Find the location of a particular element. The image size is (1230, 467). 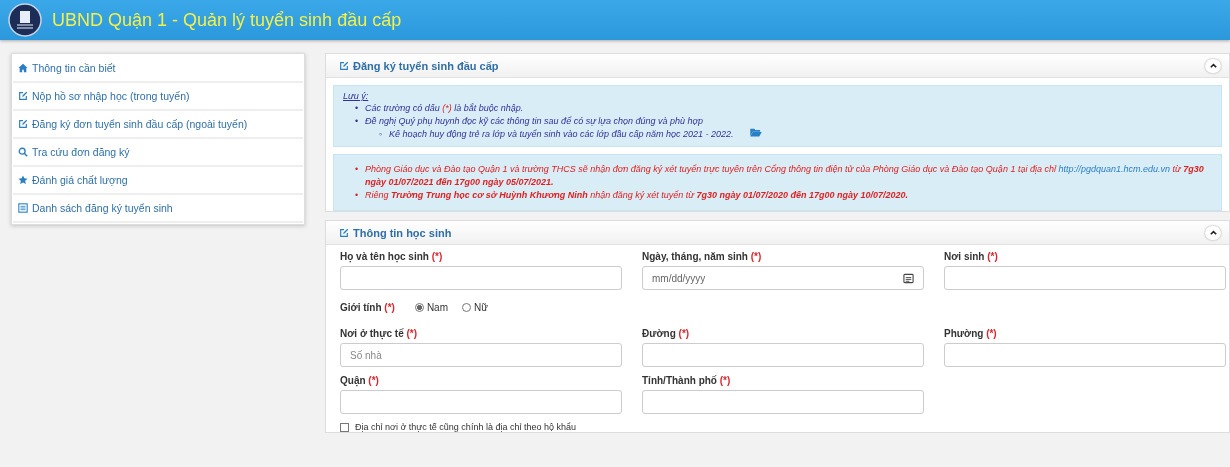

sidebar-item: Đánh giá chất lượng is located at coordinates (158, 181).